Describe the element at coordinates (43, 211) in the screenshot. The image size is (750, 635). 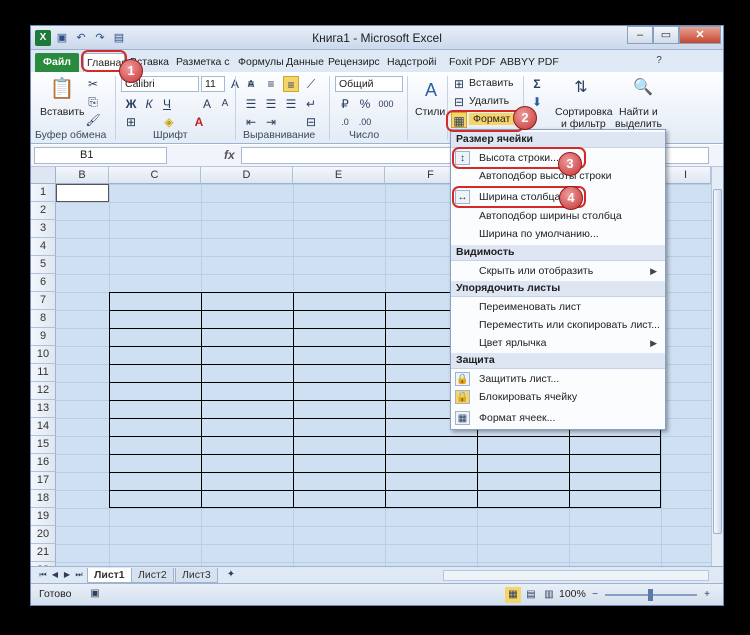
I see `row-header: 2` at that location.